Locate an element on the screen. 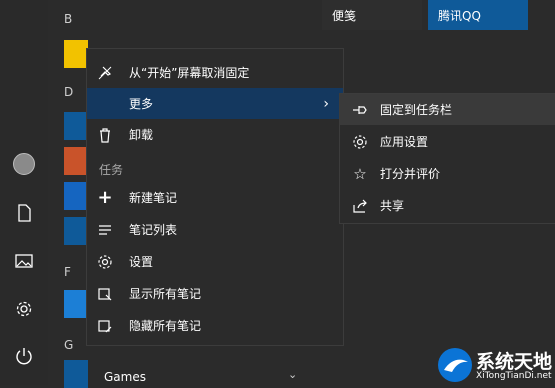 Image resolution: width=555 pixels, height=388 pixels. show-all-notes-menu-item: 显示所有笔记 is located at coordinates (215, 293).